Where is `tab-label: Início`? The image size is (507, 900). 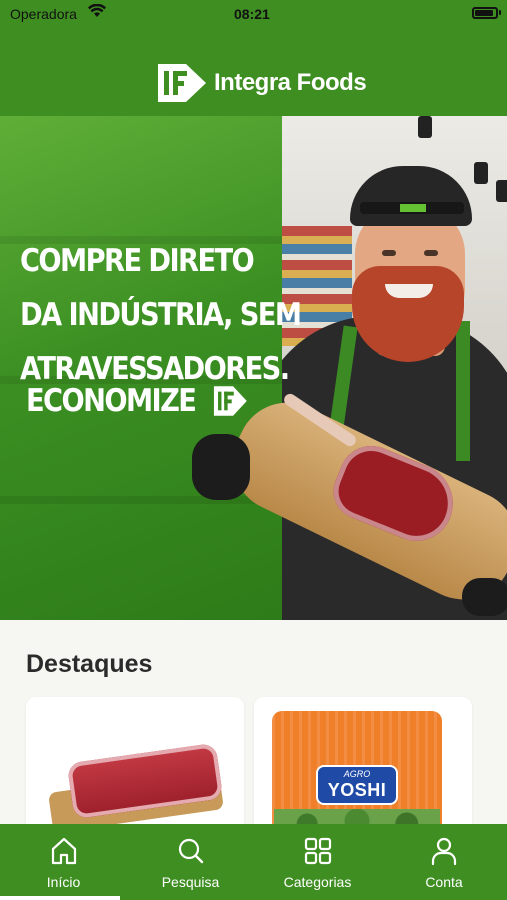
tab-label: Início is located at coordinates (63, 882).